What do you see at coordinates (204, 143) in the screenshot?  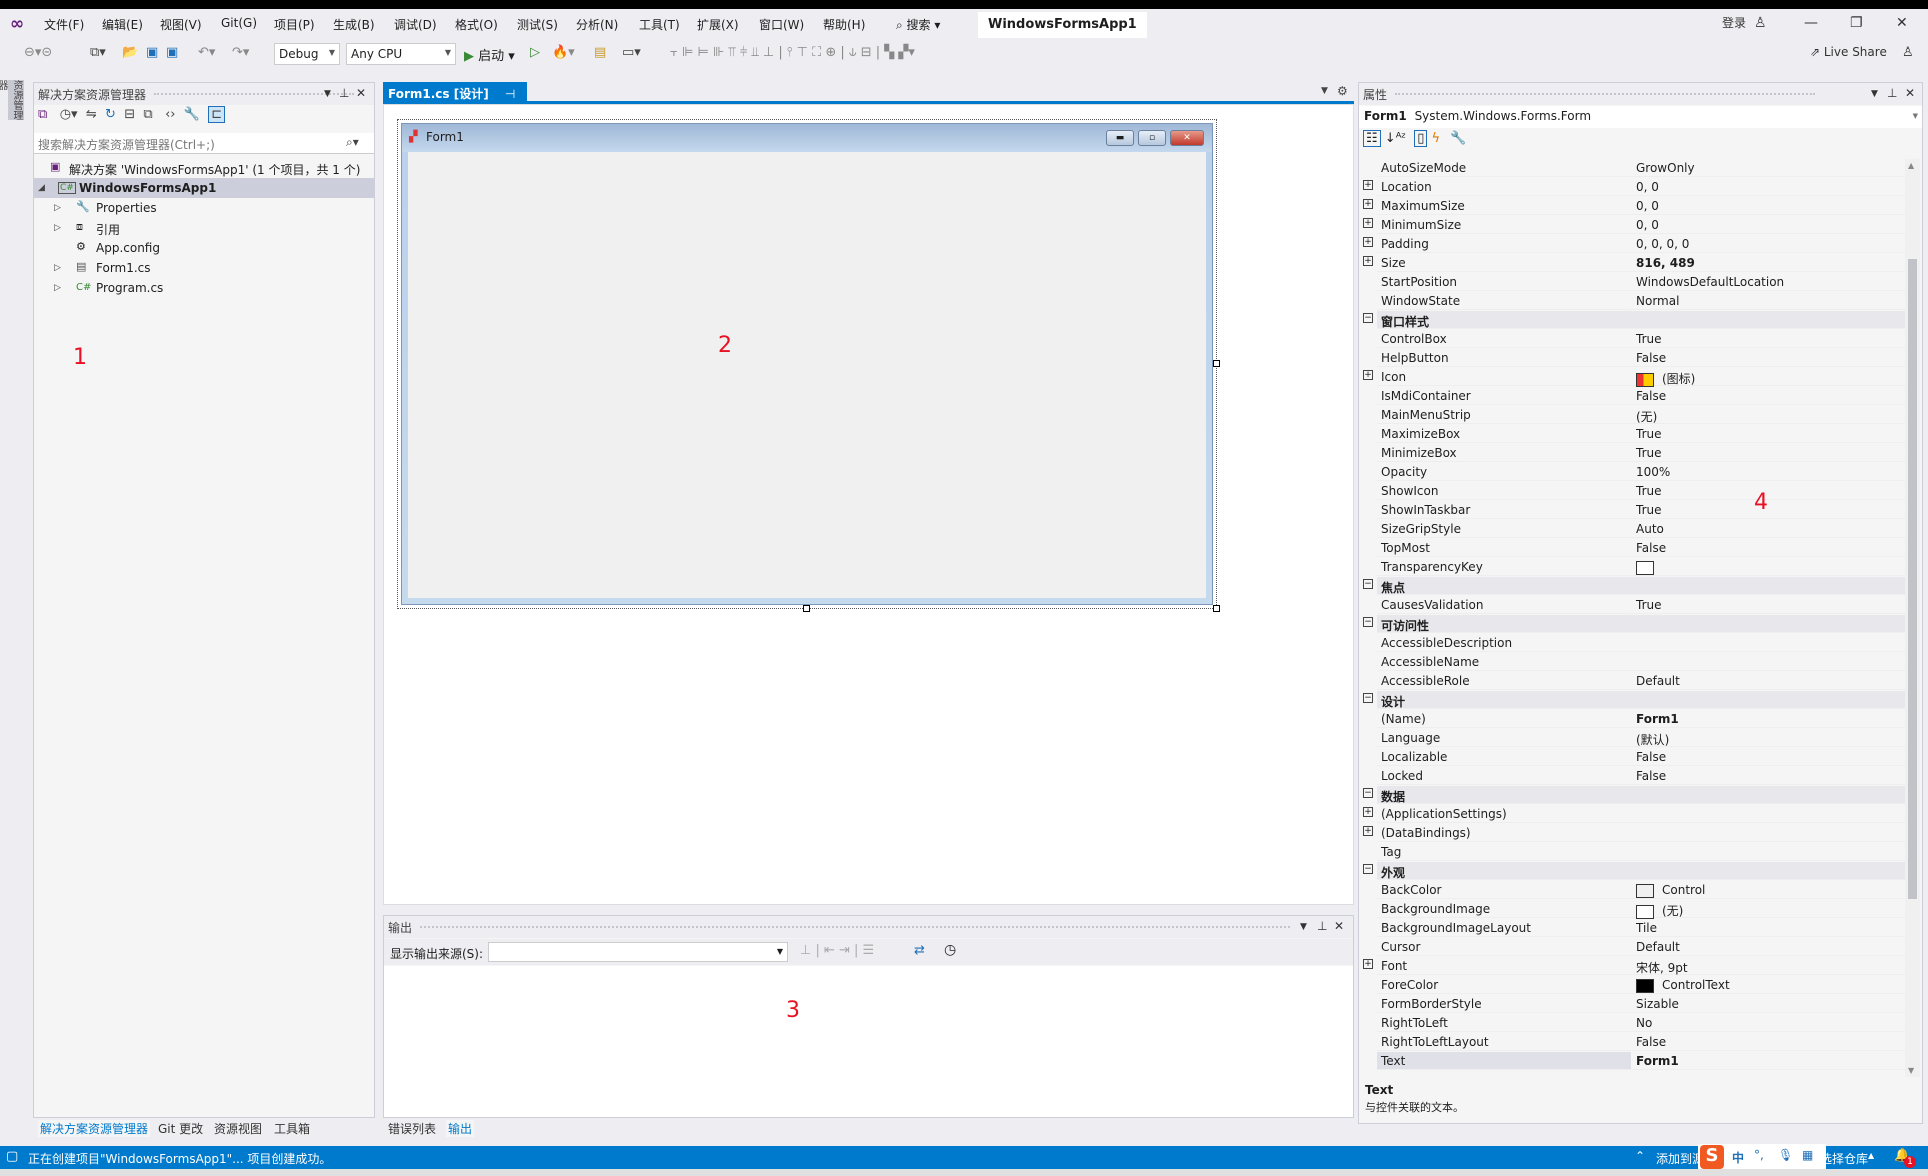 I see `solution-search-input: 搜索解决方案资源管理器(Ctrl+;) ⌕▾` at bounding box center [204, 143].